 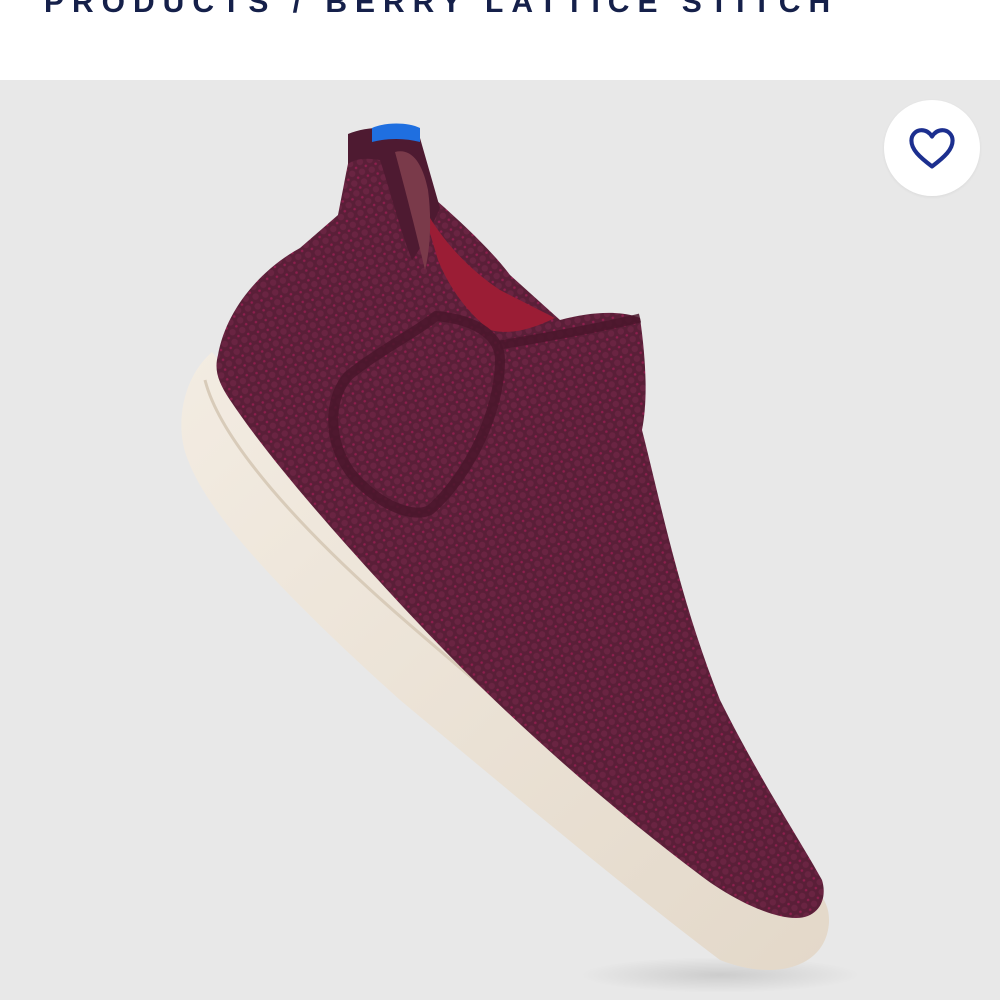 What do you see at coordinates (720, 975) in the screenshot?
I see `shoe-shadow` at bounding box center [720, 975].